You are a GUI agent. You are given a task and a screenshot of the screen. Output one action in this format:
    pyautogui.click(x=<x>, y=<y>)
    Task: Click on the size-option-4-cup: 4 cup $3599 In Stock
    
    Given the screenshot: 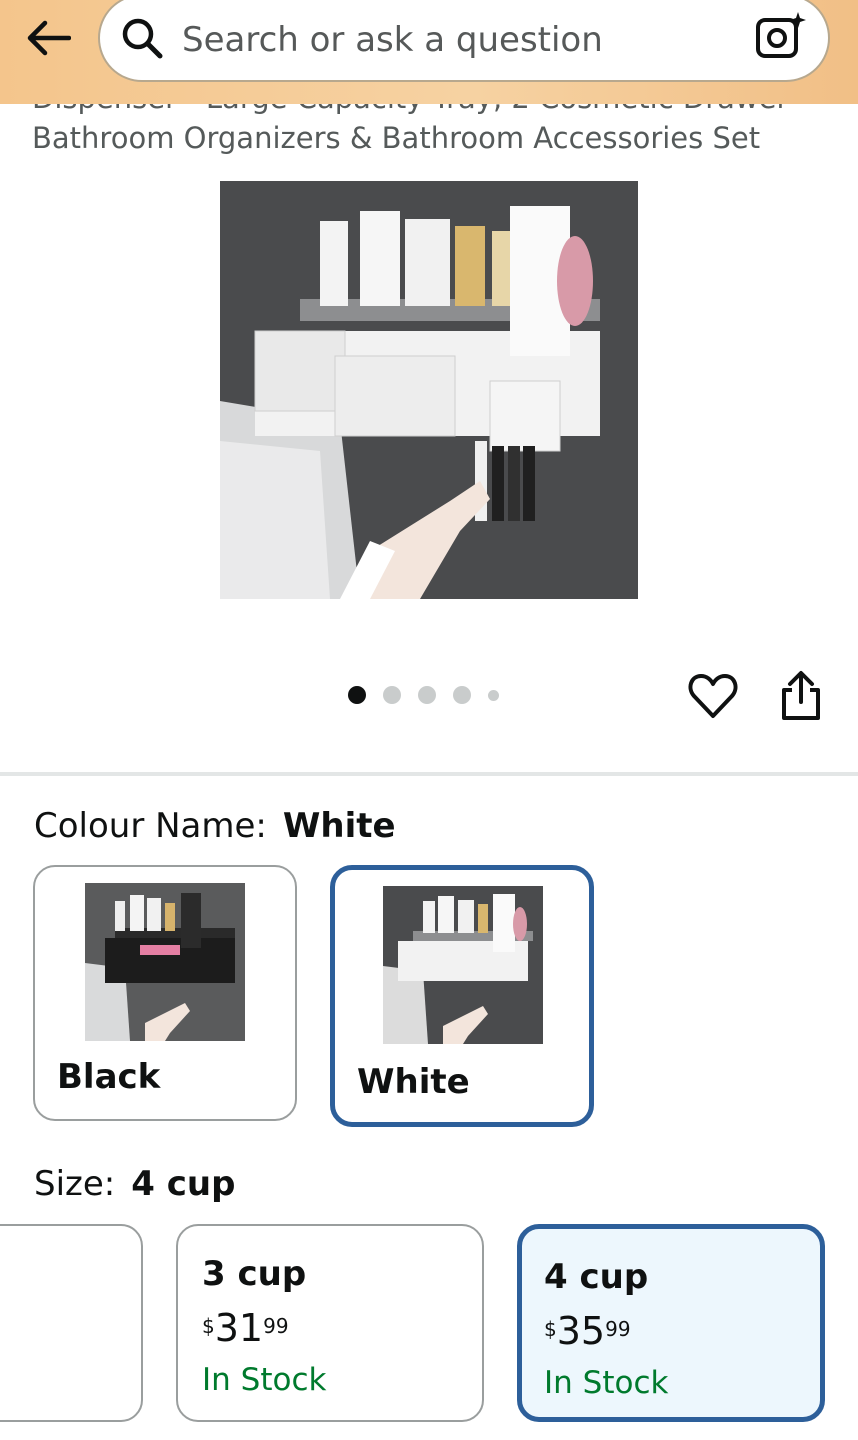 What is the action you would take?
    pyautogui.click(x=671, y=1323)
    